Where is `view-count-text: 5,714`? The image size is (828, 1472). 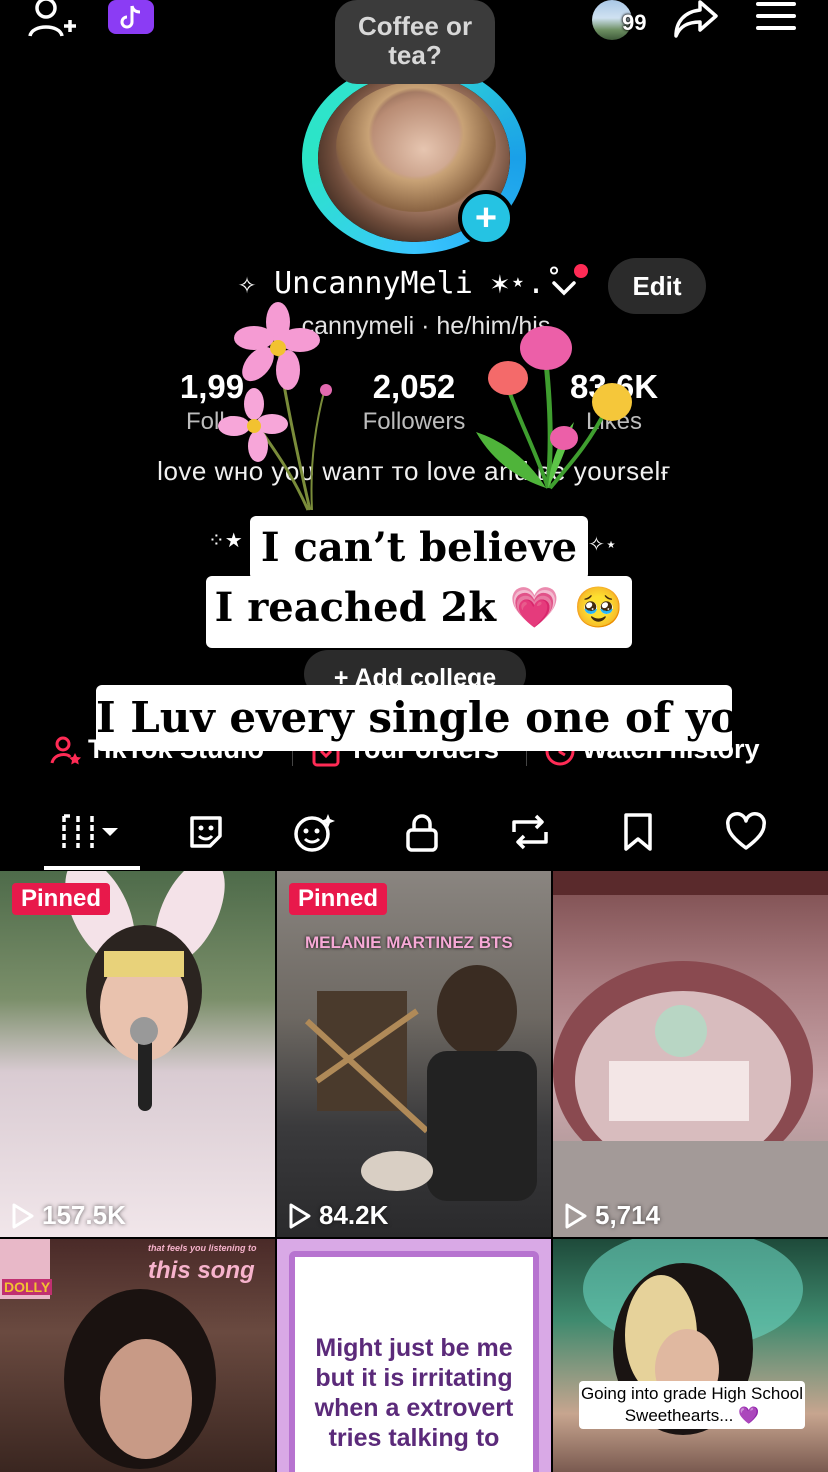 view-count-text: 5,714 is located at coordinates (628, 1215).